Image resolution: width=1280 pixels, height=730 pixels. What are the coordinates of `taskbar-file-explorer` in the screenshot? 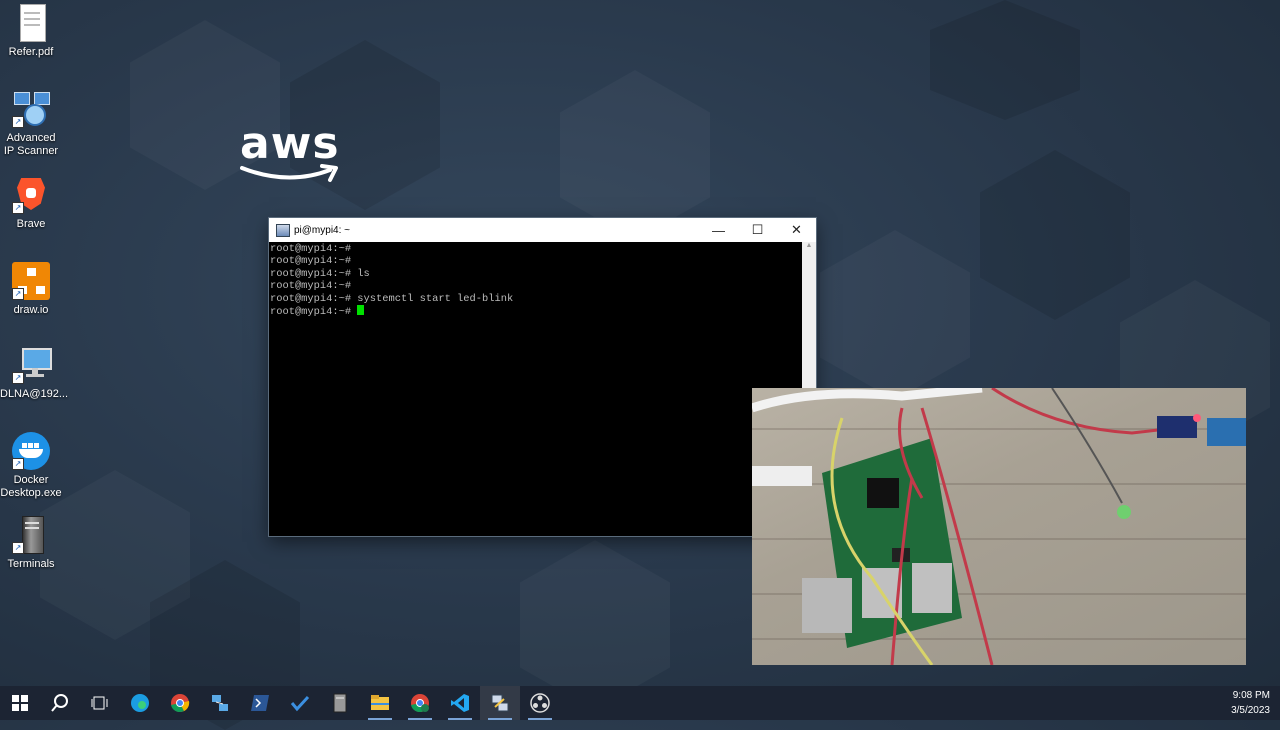 It's located at (380, 703).